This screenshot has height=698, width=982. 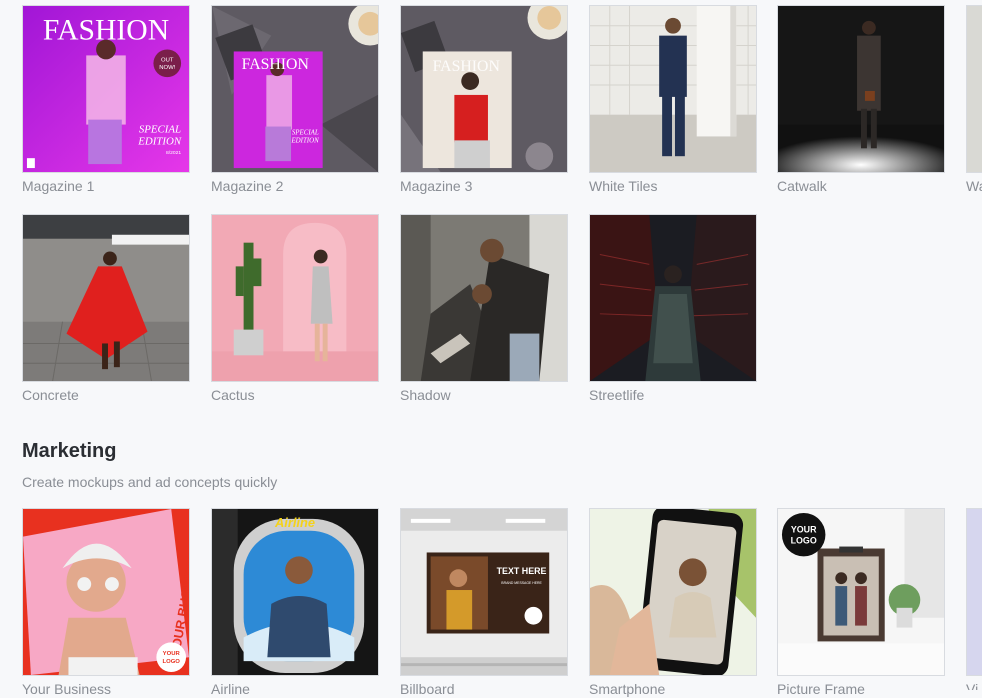 I want to click on template-card-your-business: YOUR BUSINESS YOUR LOGO Your Business, so click(x=106, y=603).